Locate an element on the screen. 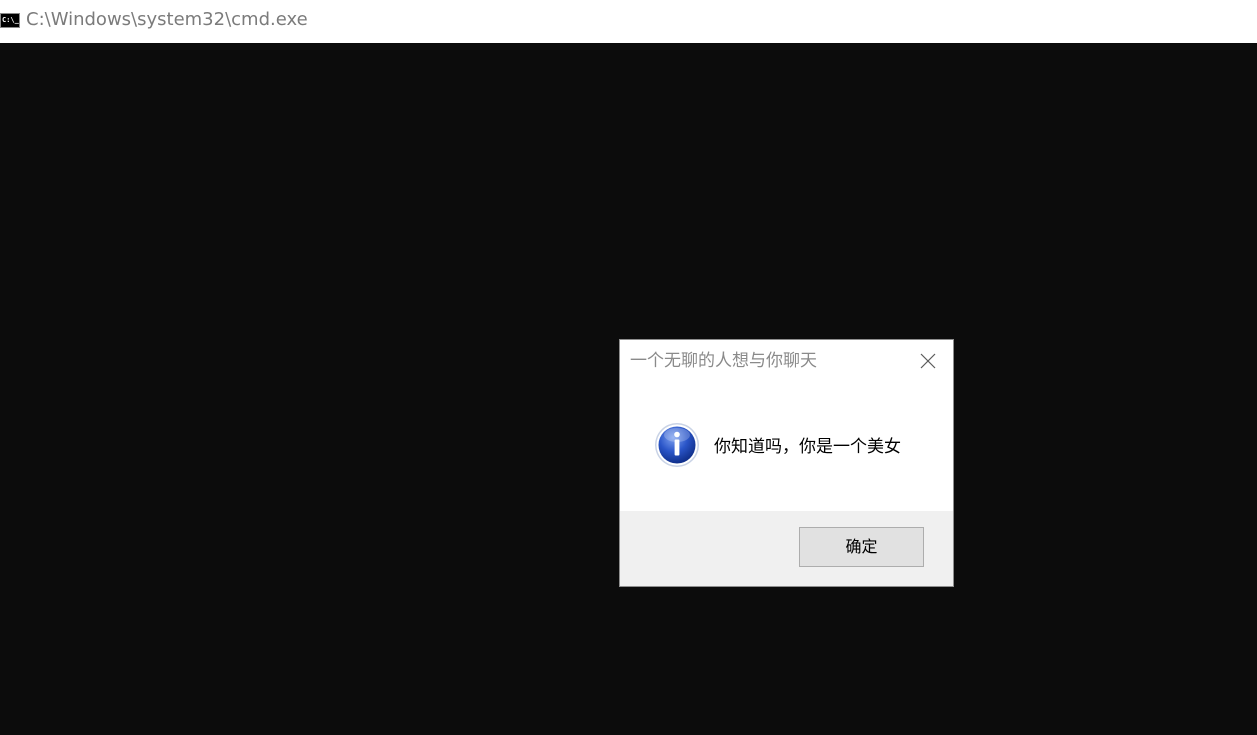 The width and height of the screenshot is (1257, 735). information-icon is located at coordinates (677, 445).